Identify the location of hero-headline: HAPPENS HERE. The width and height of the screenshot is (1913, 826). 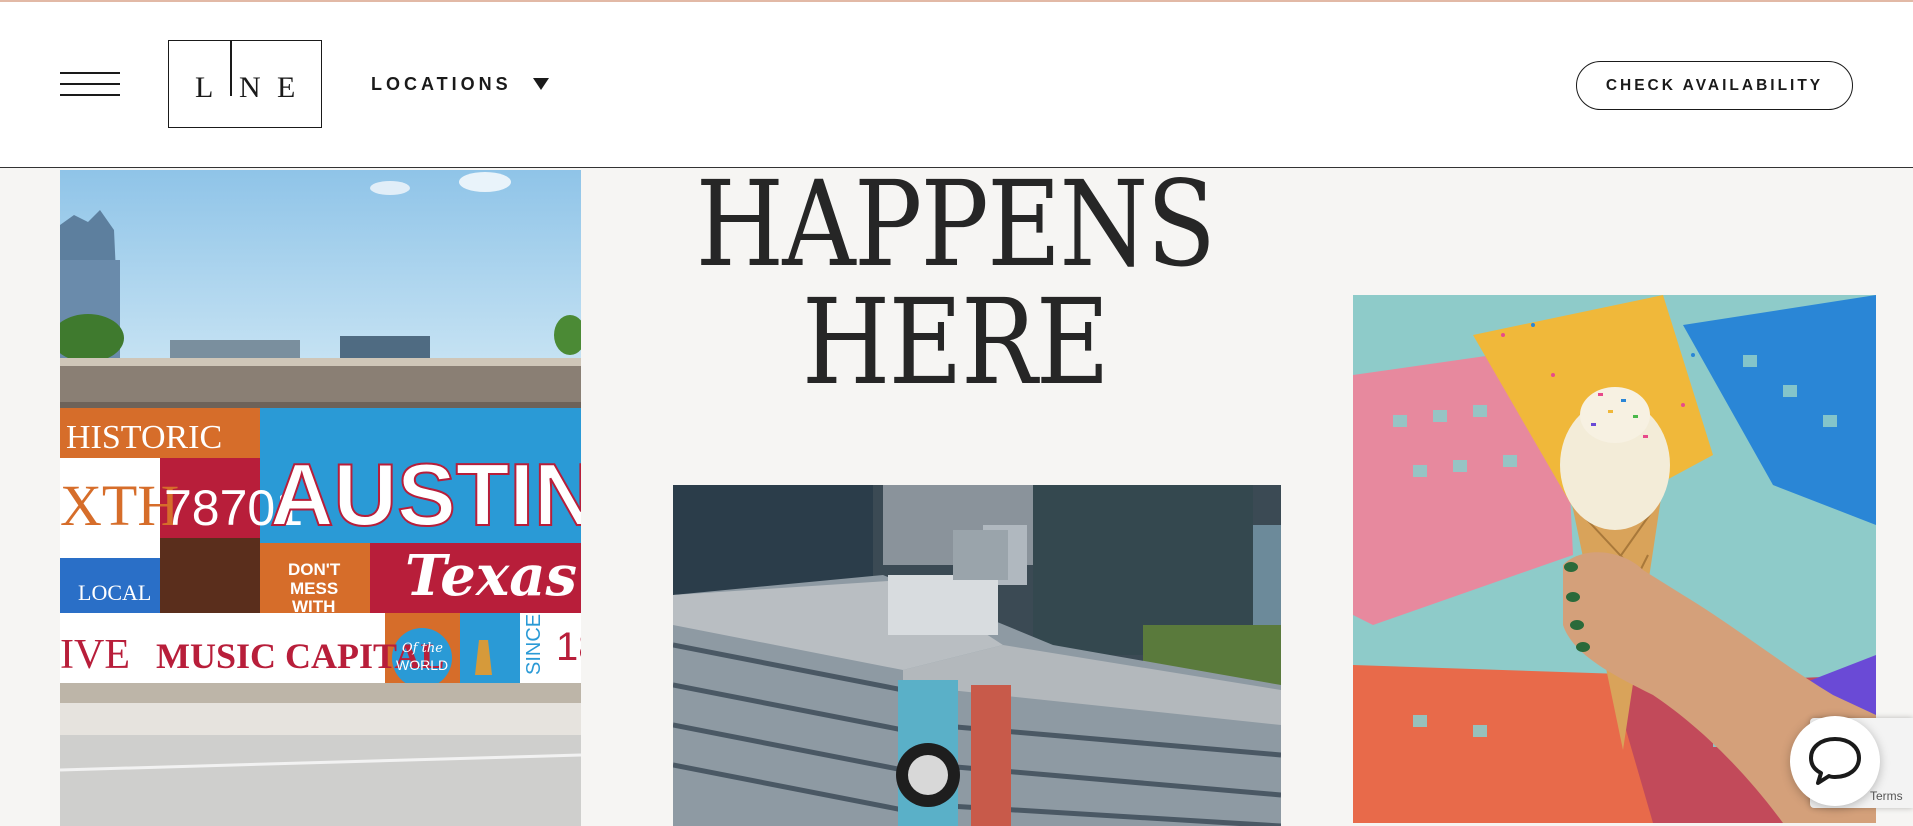
(955, 283).